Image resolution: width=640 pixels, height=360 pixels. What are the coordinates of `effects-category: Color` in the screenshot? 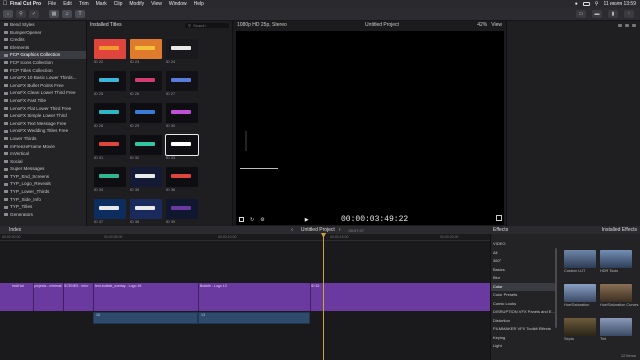 It's located at (523, 286).